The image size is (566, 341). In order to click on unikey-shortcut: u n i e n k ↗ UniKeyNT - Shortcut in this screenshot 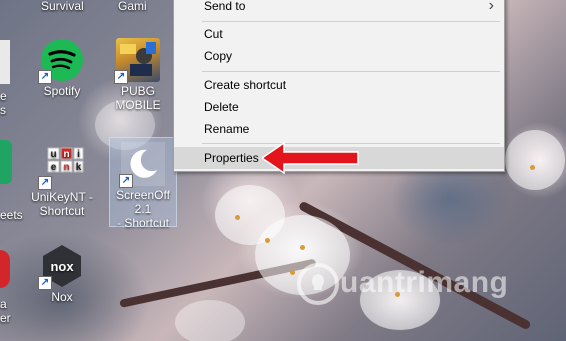, I will do `click(62, 181)`.